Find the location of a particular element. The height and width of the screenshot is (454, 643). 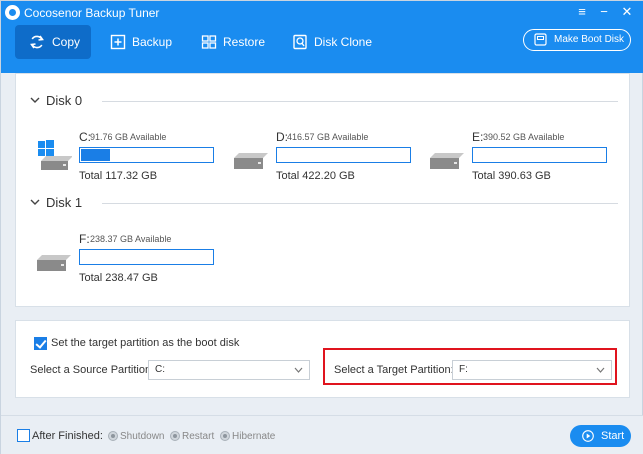

source-partition-value: C: is located at coordinates (160, 369).